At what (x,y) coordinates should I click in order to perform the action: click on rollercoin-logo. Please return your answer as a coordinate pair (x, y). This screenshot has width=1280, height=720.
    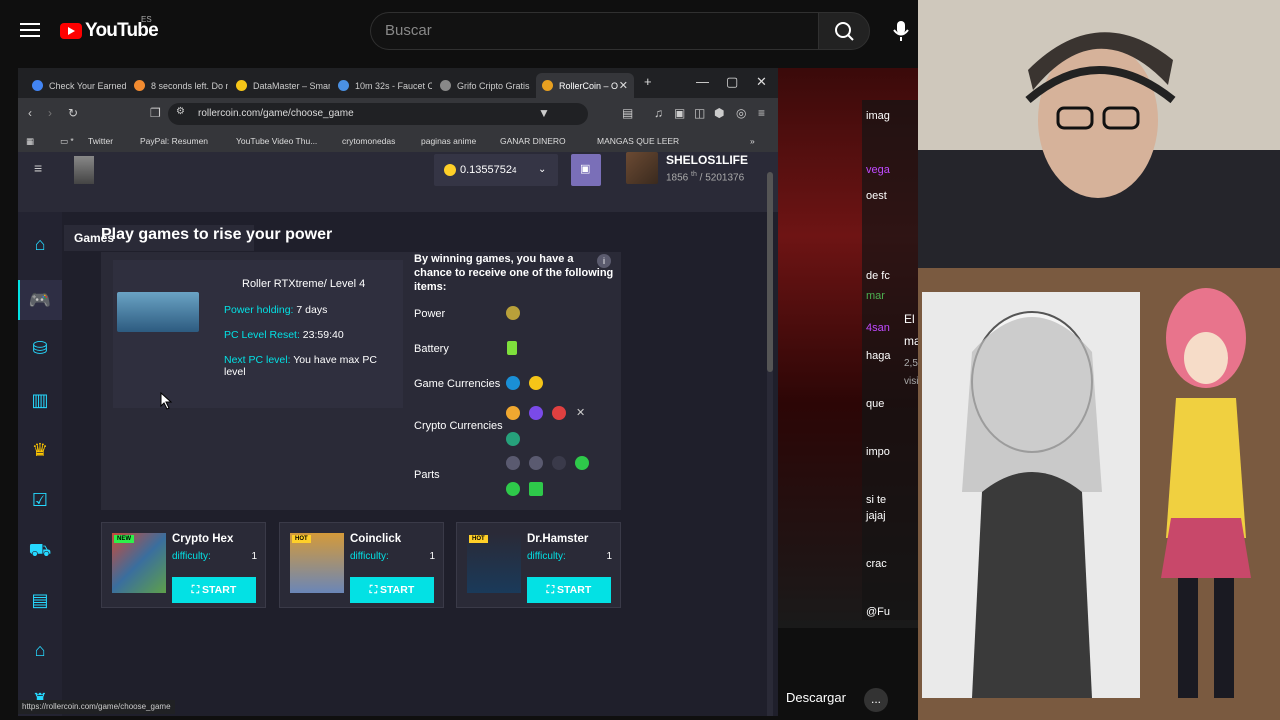
    Looking at the image, I should click on (84, 170).